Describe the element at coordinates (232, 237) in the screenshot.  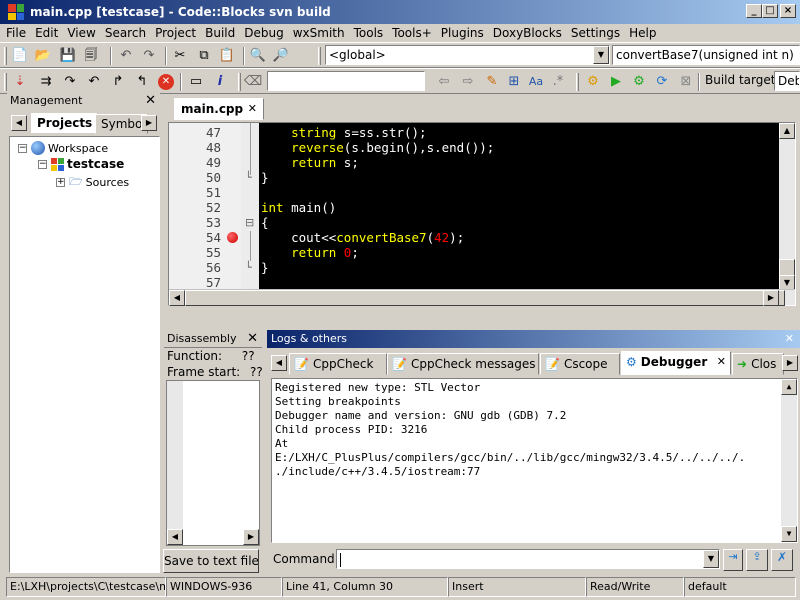
I see `breakpoint-icon` at that location.